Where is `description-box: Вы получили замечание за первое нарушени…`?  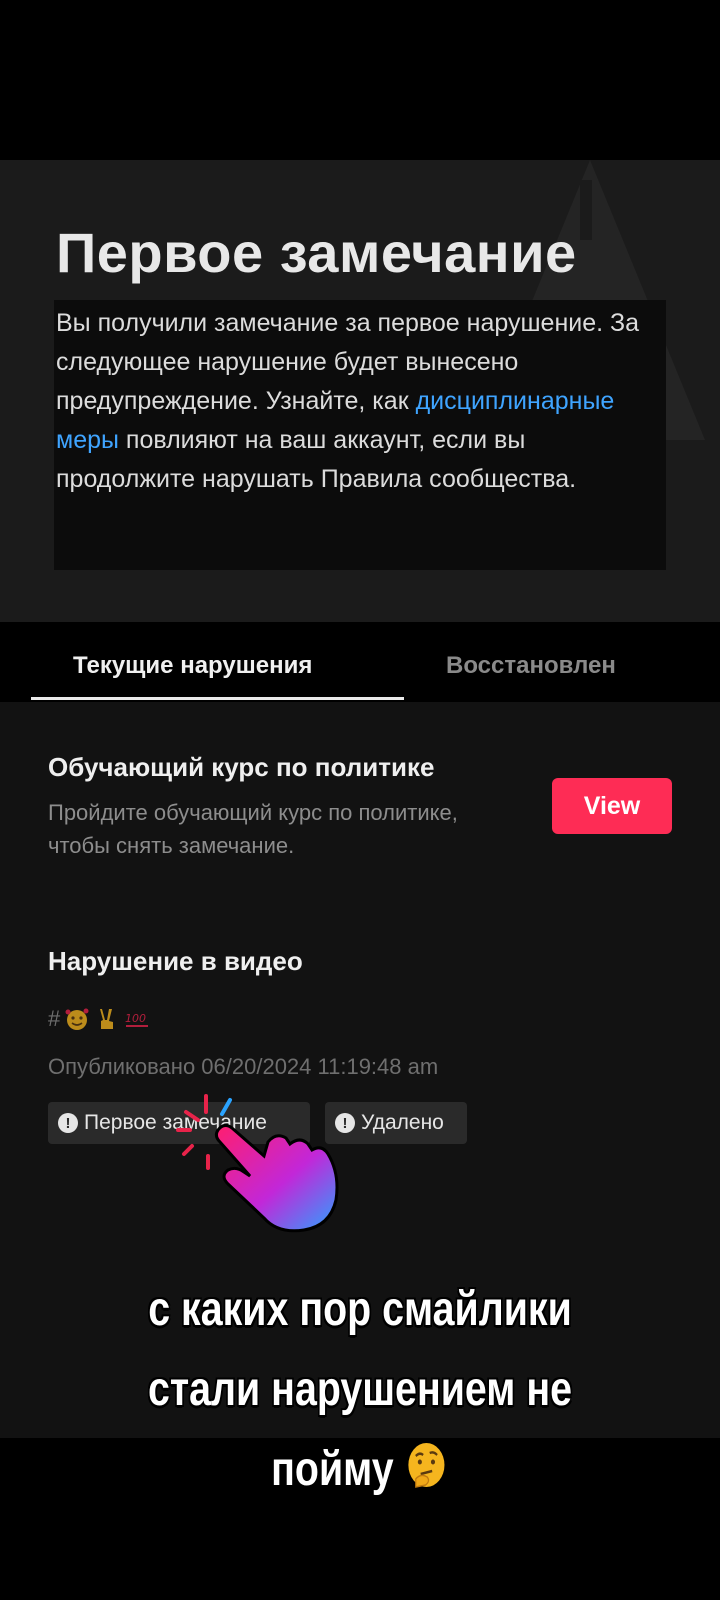
description-box: Вы получили замечание за первое нарушени… is located at coordinates (360, 435).